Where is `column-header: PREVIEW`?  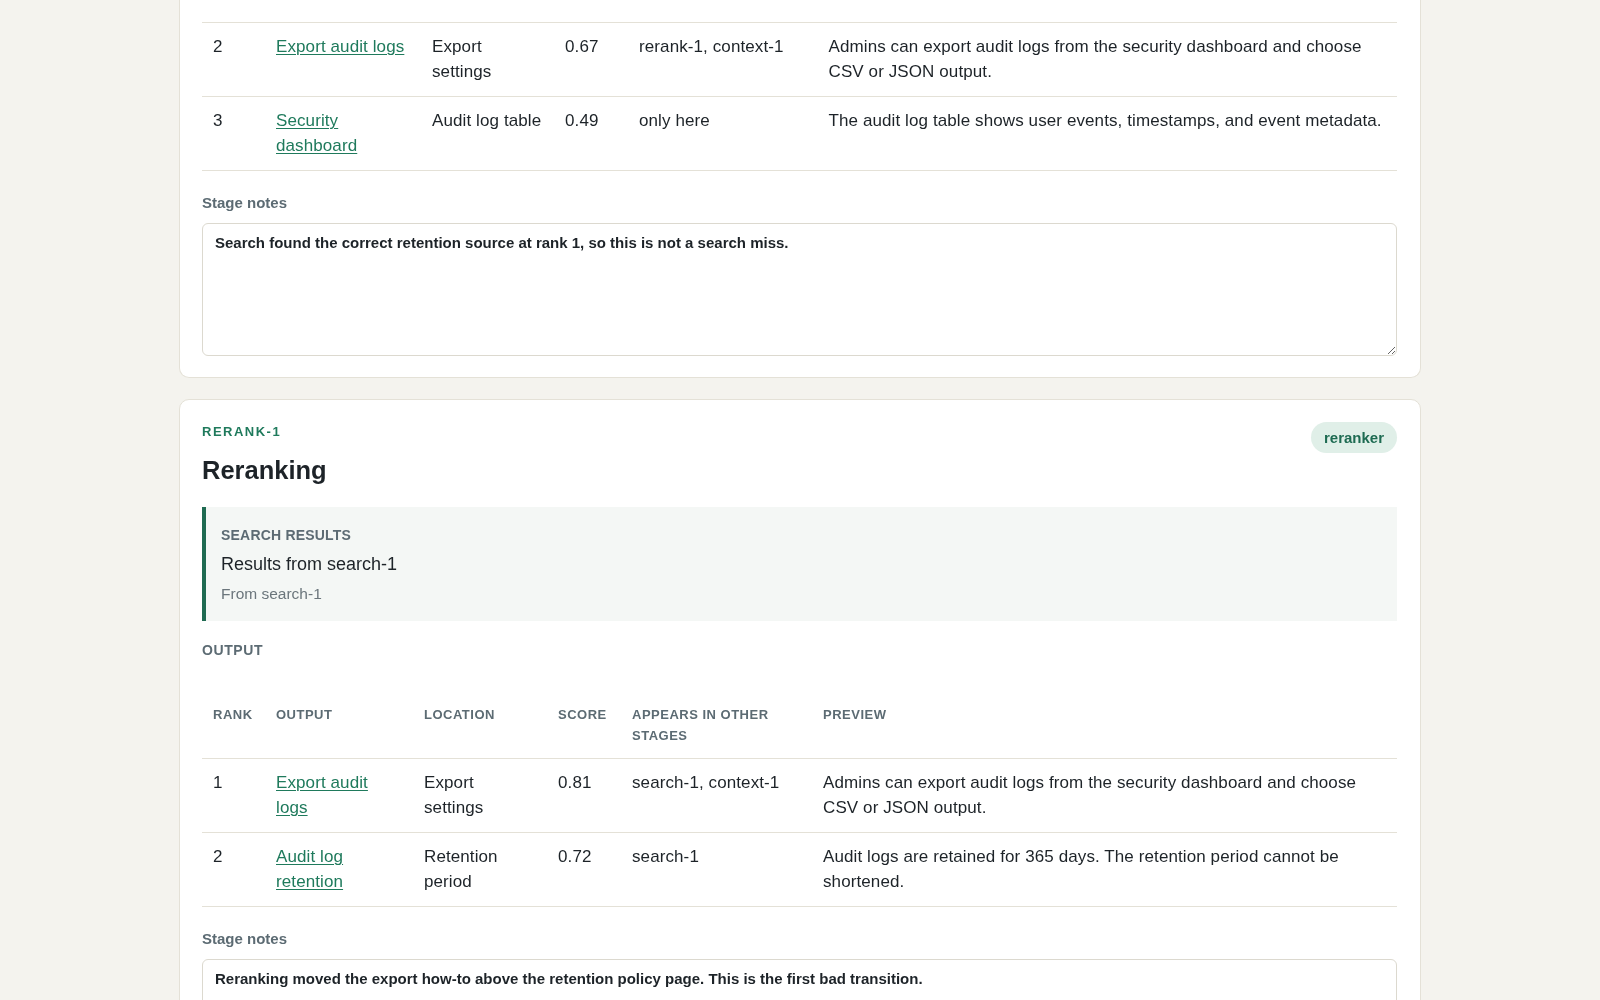
column-header: PREVIEW is located at coordinates (1104, 725).